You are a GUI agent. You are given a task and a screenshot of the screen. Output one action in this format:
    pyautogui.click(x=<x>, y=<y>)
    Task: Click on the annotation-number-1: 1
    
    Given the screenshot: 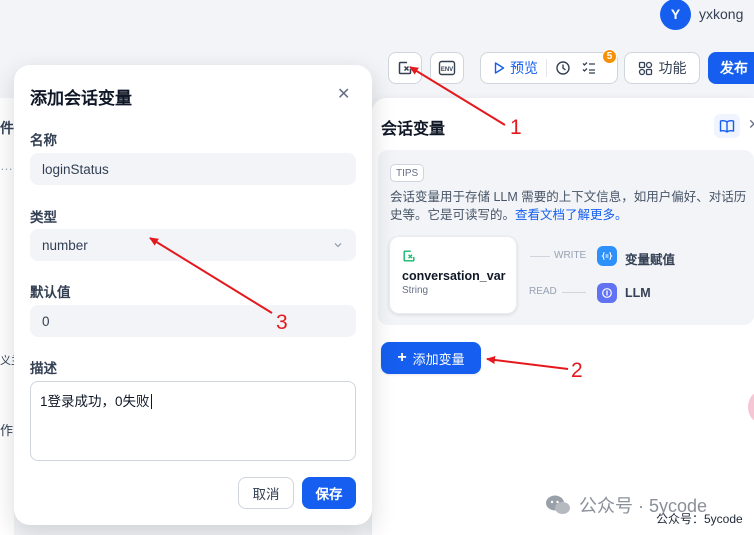 What is the action you would take?
    pyautogui.click(x=516, y=127)
    